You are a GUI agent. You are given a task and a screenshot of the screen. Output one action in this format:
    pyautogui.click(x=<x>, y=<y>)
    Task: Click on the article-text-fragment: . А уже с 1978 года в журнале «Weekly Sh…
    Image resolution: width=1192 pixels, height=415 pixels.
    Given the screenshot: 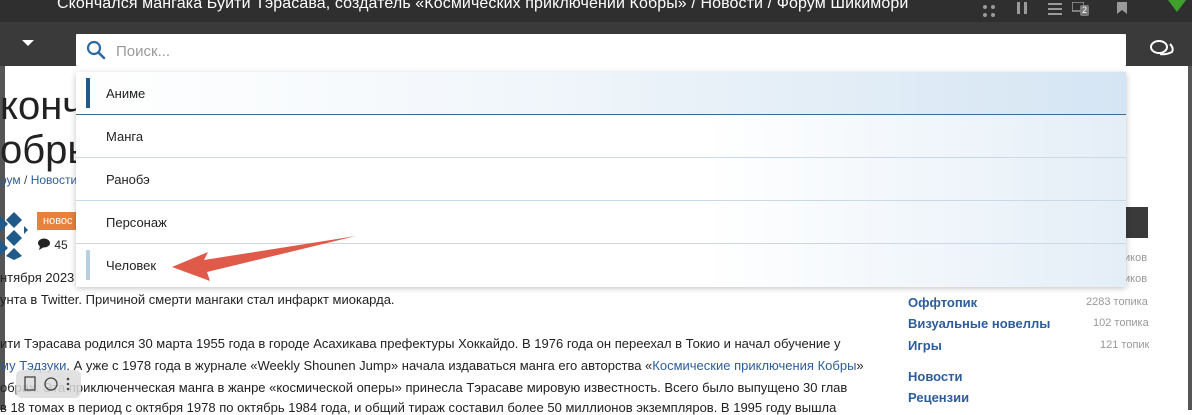 What is the action you would take?
    pyautogui.click(x=359, y=365)
    